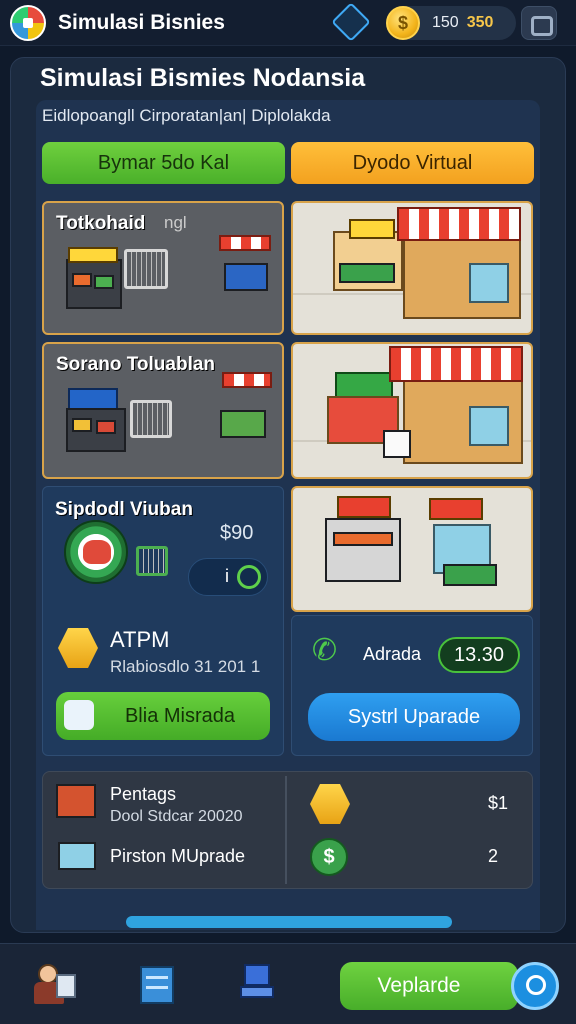 The image size is (576, 1024). Describe the element at coordinates (96, 552) in the screenshot. I see `medallion-icon` at that location.